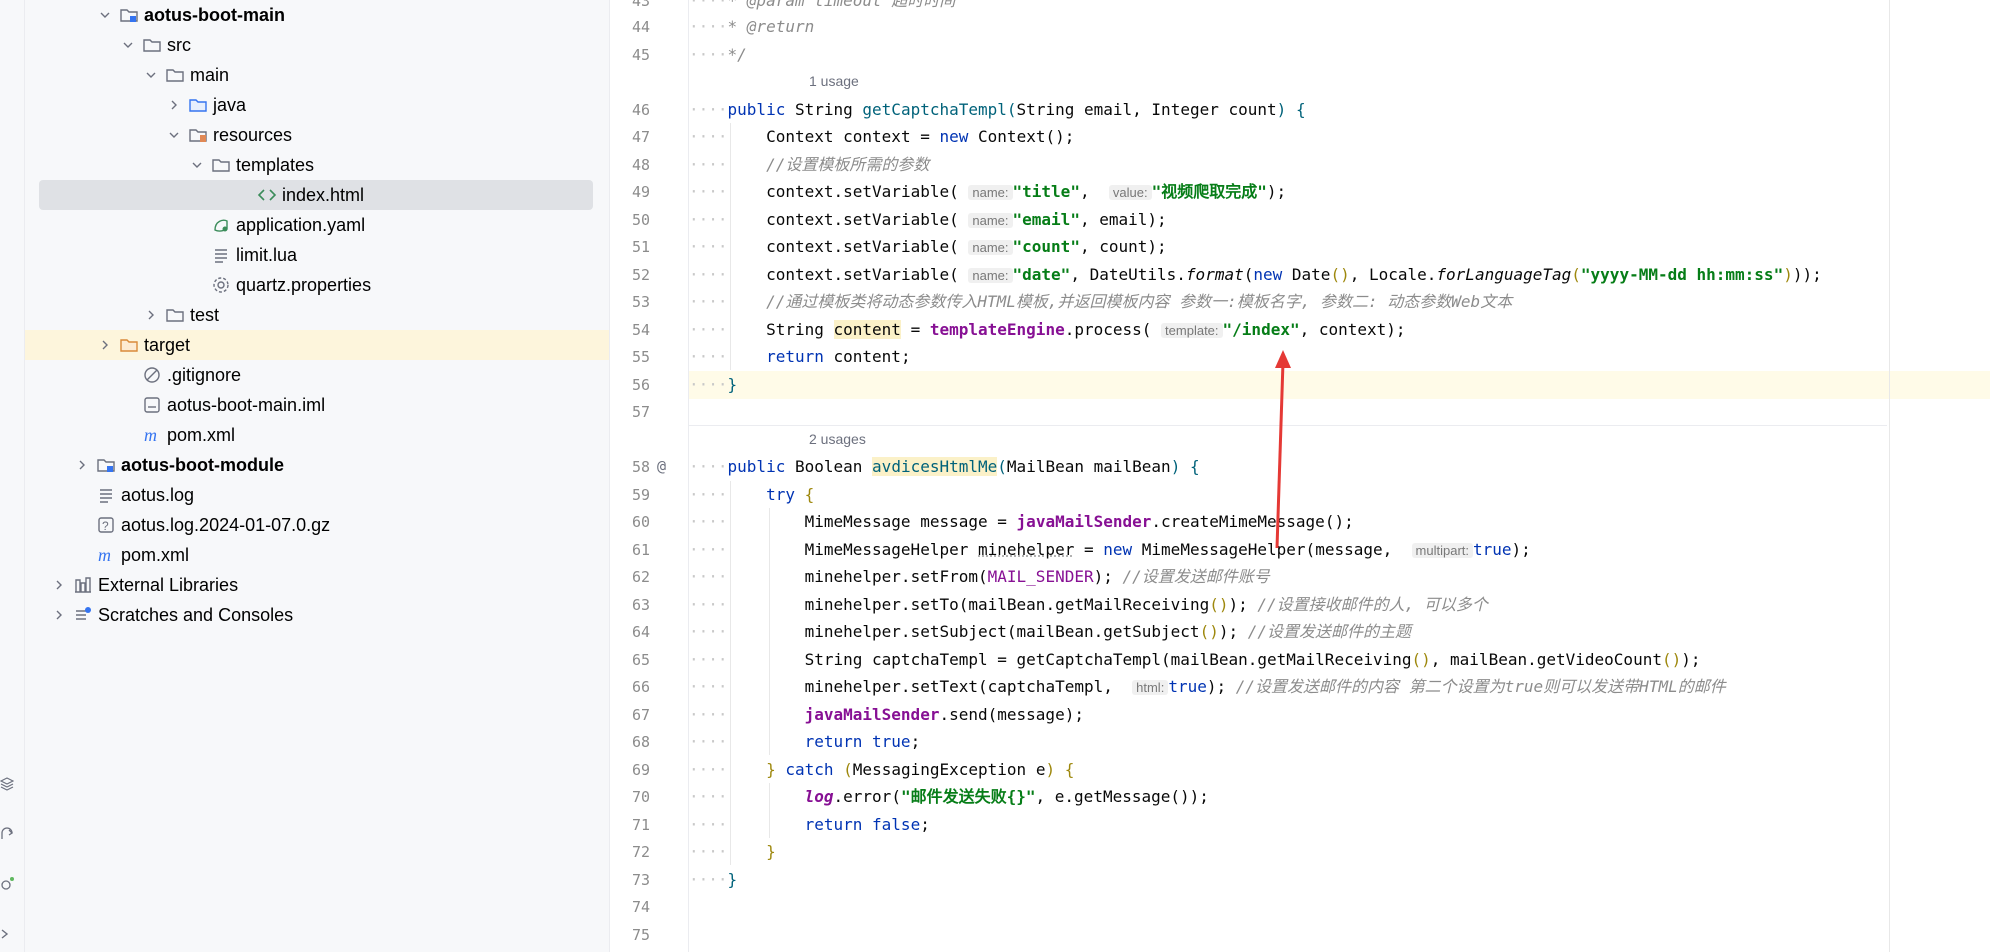 Image resolution: width=1990 pixels, height=952 pixels. I want to click on tree-node-label: aotus-boot-main.iml, so click(246, 405).